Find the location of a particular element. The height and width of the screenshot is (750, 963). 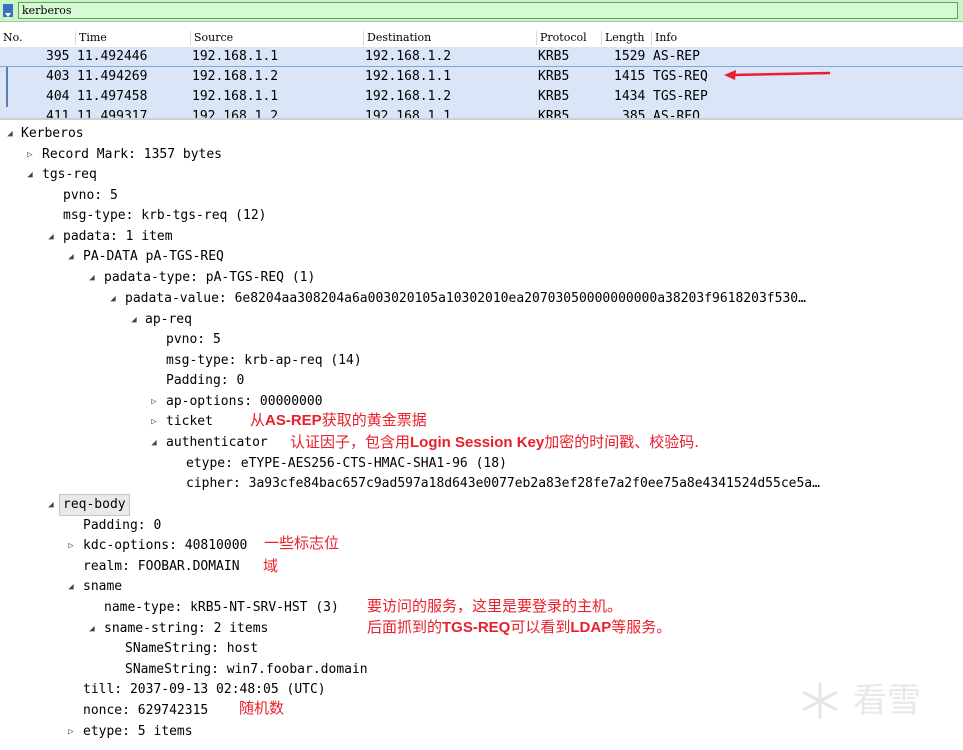

tree-ap-pvno: pvno: 5 is located at coordinates (193, 340).